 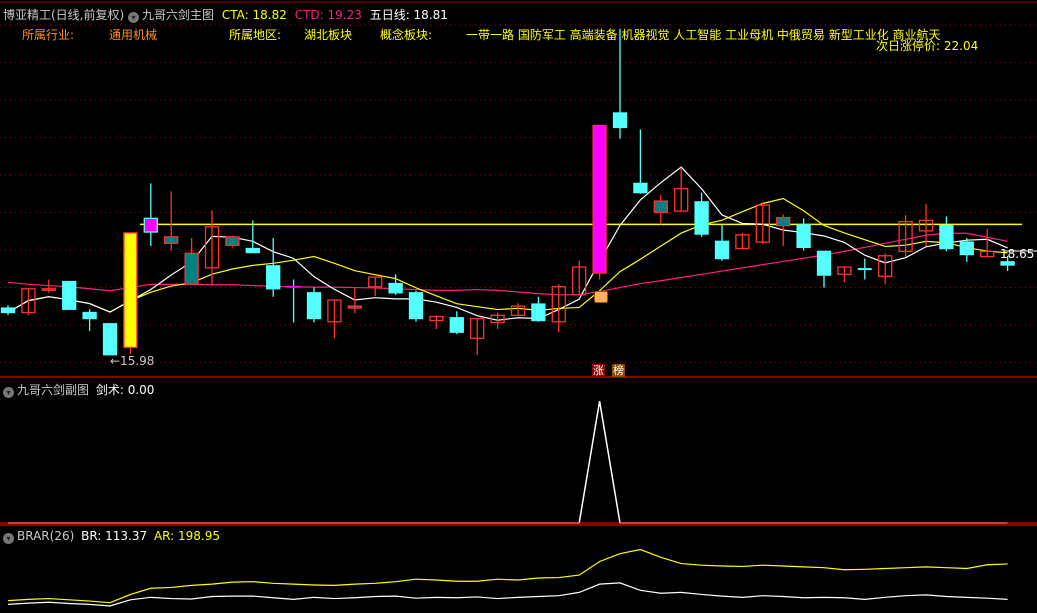 What do you see at coordinates (186, 536) in the screenshot?
I see `ar-value: AR: 198.95` at bounding box center [186, 536].